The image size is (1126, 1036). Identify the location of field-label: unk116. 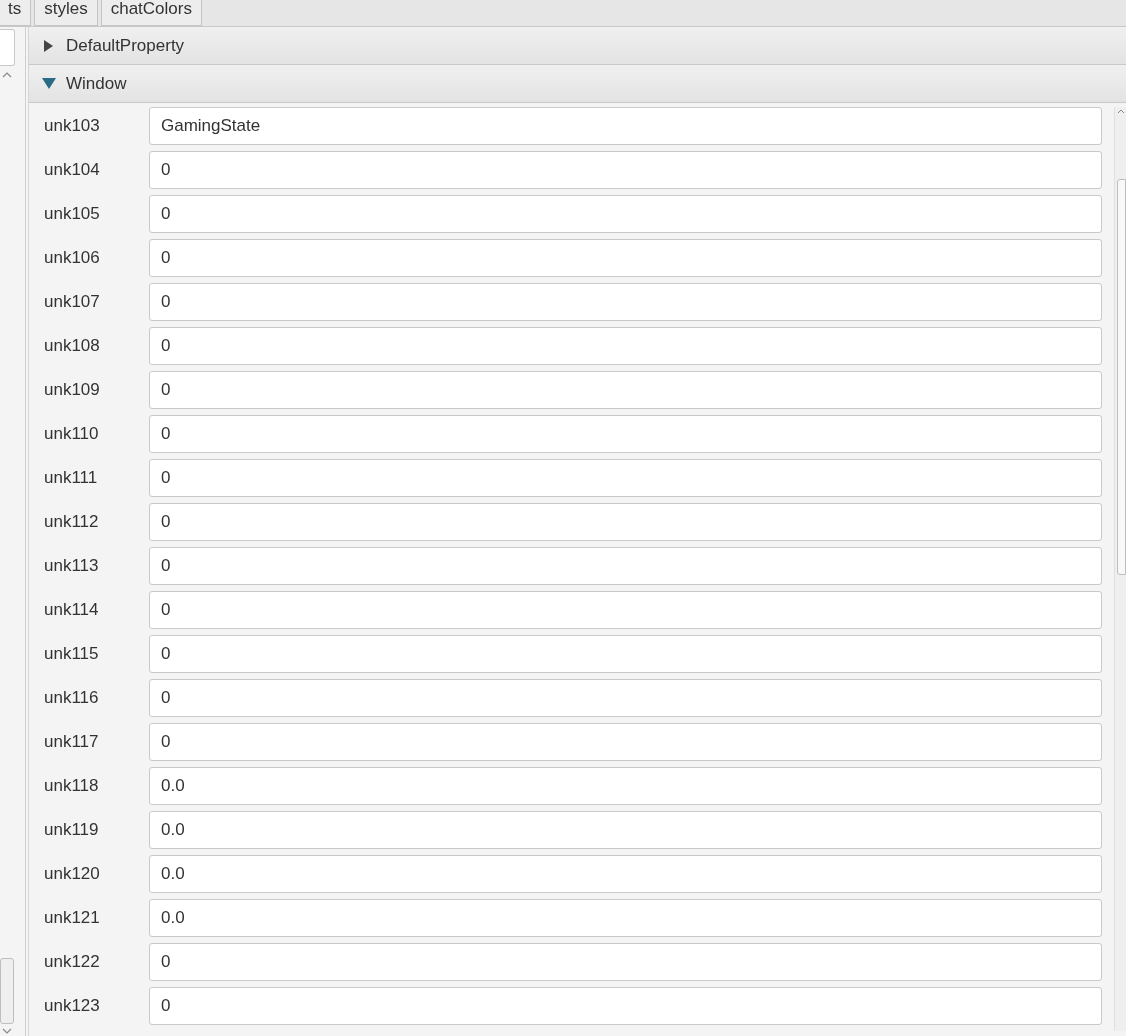
(71, 698).